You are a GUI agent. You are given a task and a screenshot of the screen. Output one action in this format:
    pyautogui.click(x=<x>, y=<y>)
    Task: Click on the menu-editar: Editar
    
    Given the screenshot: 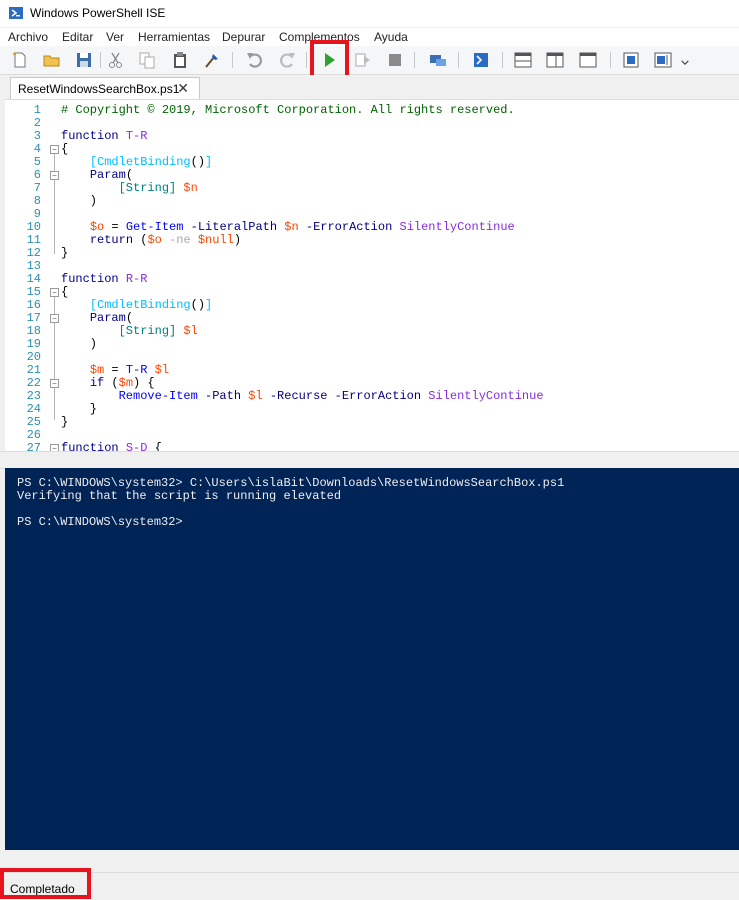 What is the action you would take?
    pyautogui.click(x=77, y=37)
    